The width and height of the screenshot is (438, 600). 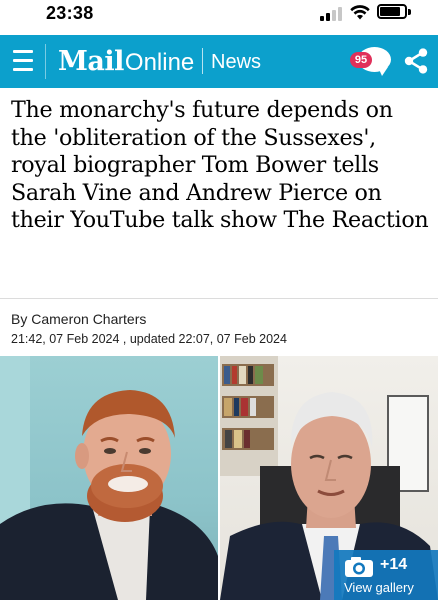 What do you see at coordinates (394, 564) in the screenshot?
I see `gallery-count: +14` at bounding box center [394, 564].